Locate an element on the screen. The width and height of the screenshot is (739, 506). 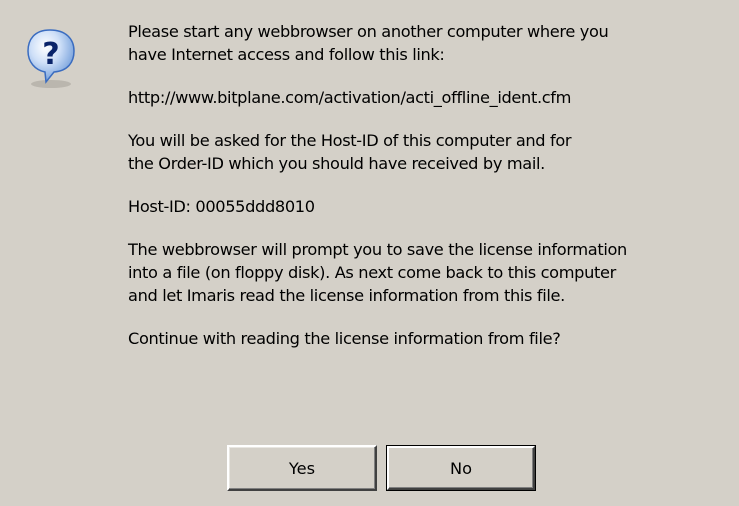
no-button: No is located at coordinates (461, 468).